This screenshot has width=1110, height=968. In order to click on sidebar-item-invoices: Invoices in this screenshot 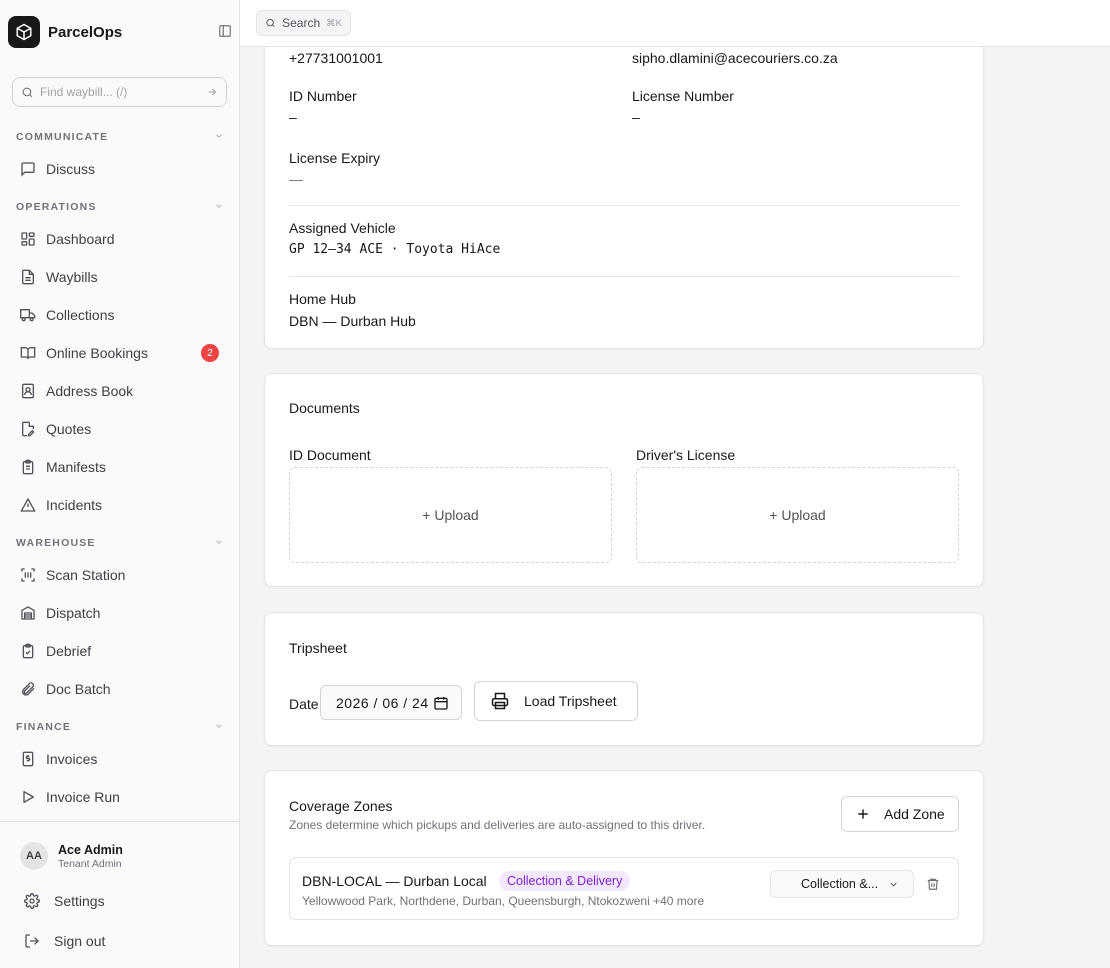, I will do `click(119, 759)`.